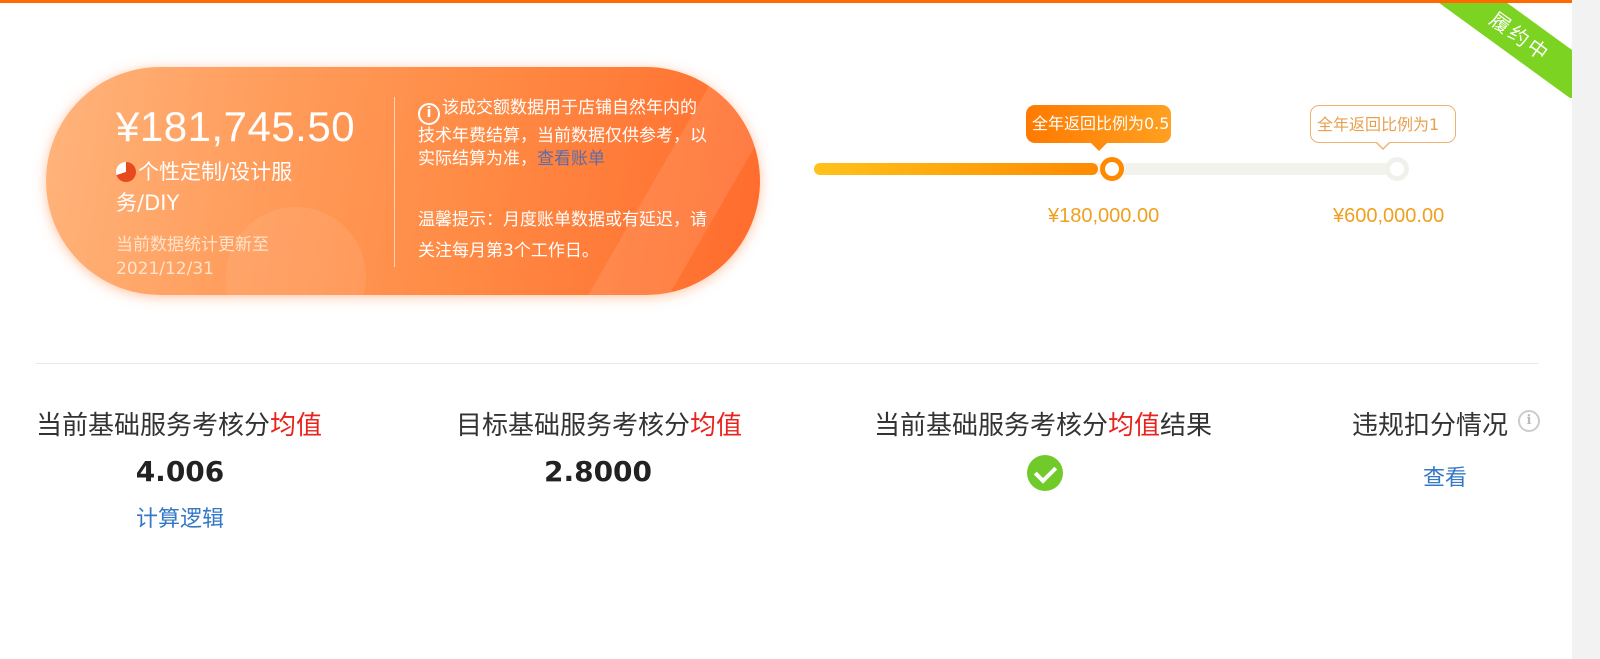 Image resolution: width=1600 pixels, height=659 pixels. I want to click on divider-vertical, so click(394, 182).